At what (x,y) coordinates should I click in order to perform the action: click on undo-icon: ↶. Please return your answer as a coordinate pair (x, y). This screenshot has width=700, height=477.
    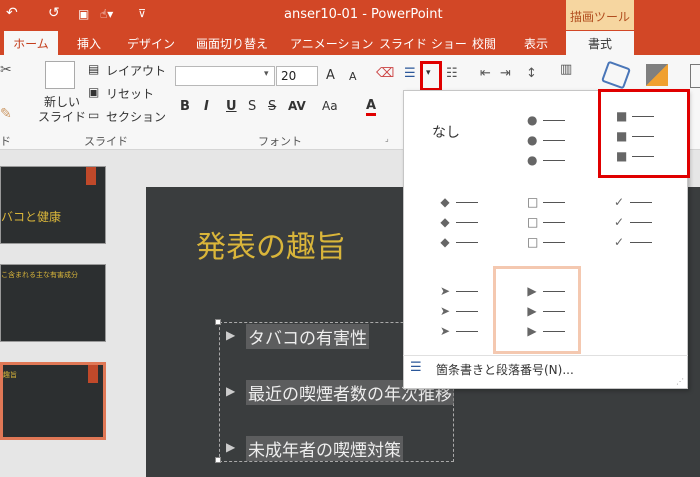
    Looking at the image, I should click on (12, 13).